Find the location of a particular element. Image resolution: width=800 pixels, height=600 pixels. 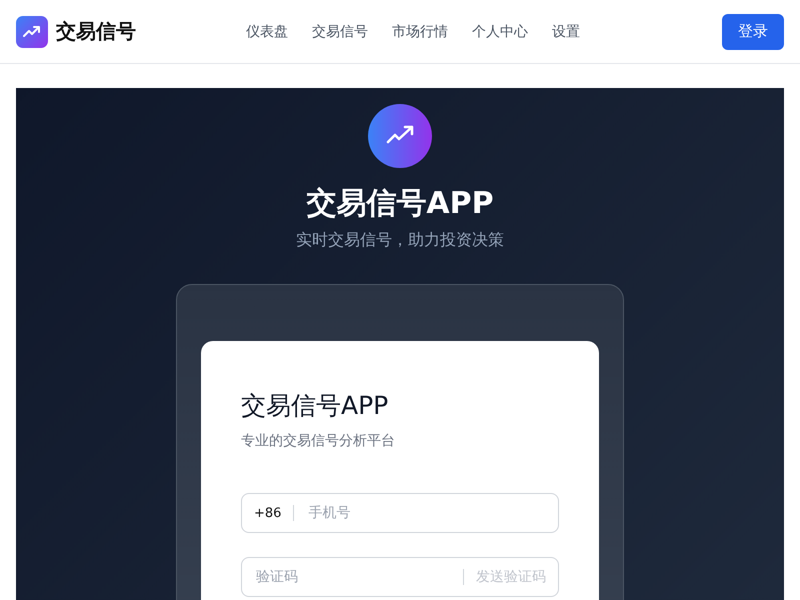

card-title: 交易信号APP is located at coordinates (315, 406).